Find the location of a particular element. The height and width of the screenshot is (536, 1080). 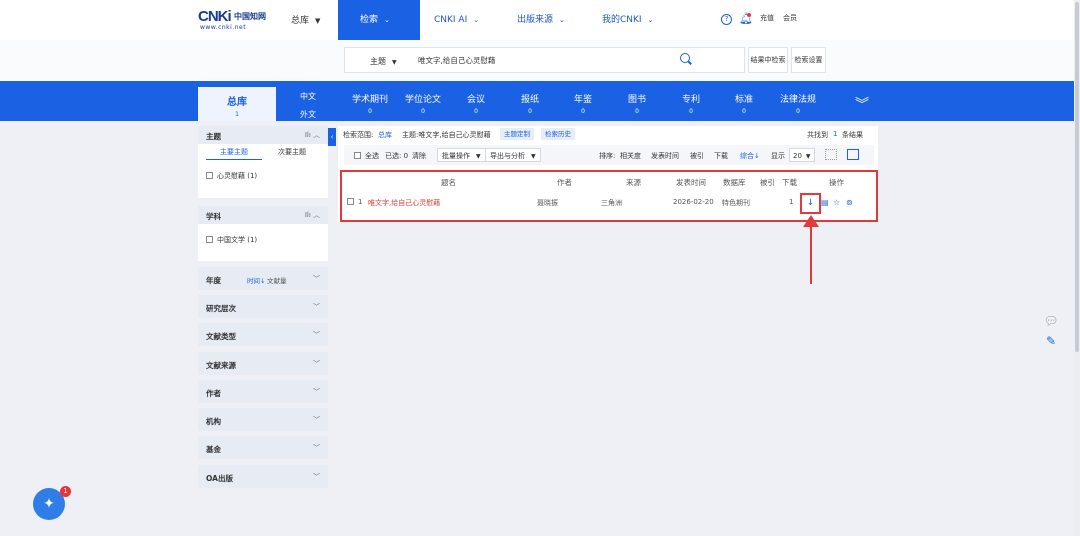

scope-value: 总库 is located at coordinates (385, 135).